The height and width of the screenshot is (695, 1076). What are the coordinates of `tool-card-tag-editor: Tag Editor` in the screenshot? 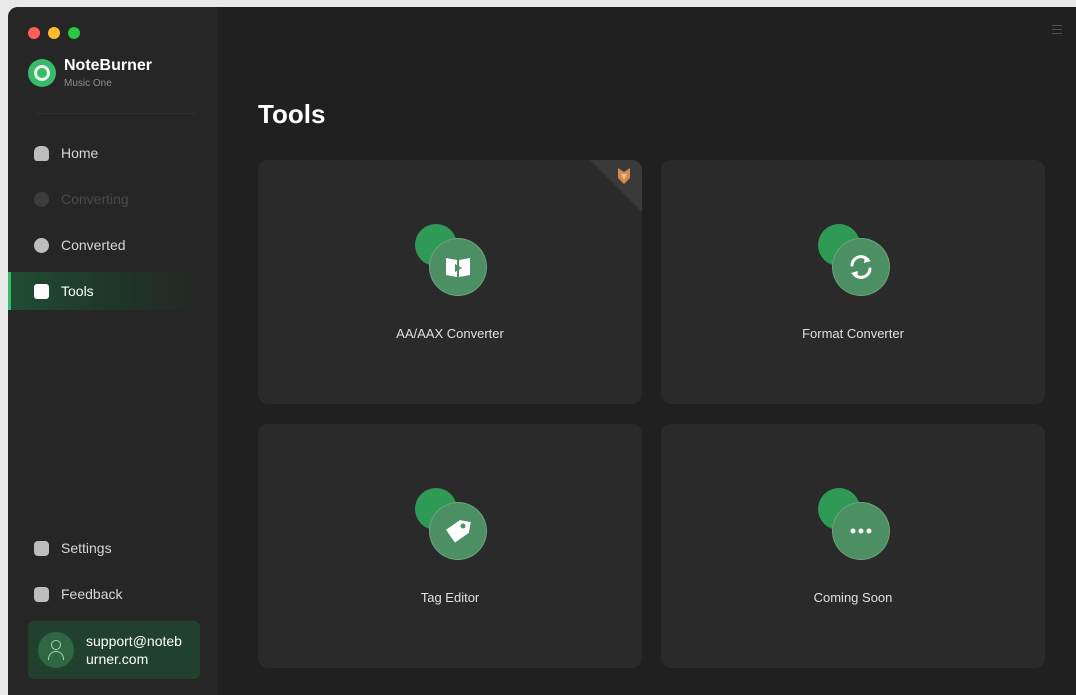 It's located at (450, 546).